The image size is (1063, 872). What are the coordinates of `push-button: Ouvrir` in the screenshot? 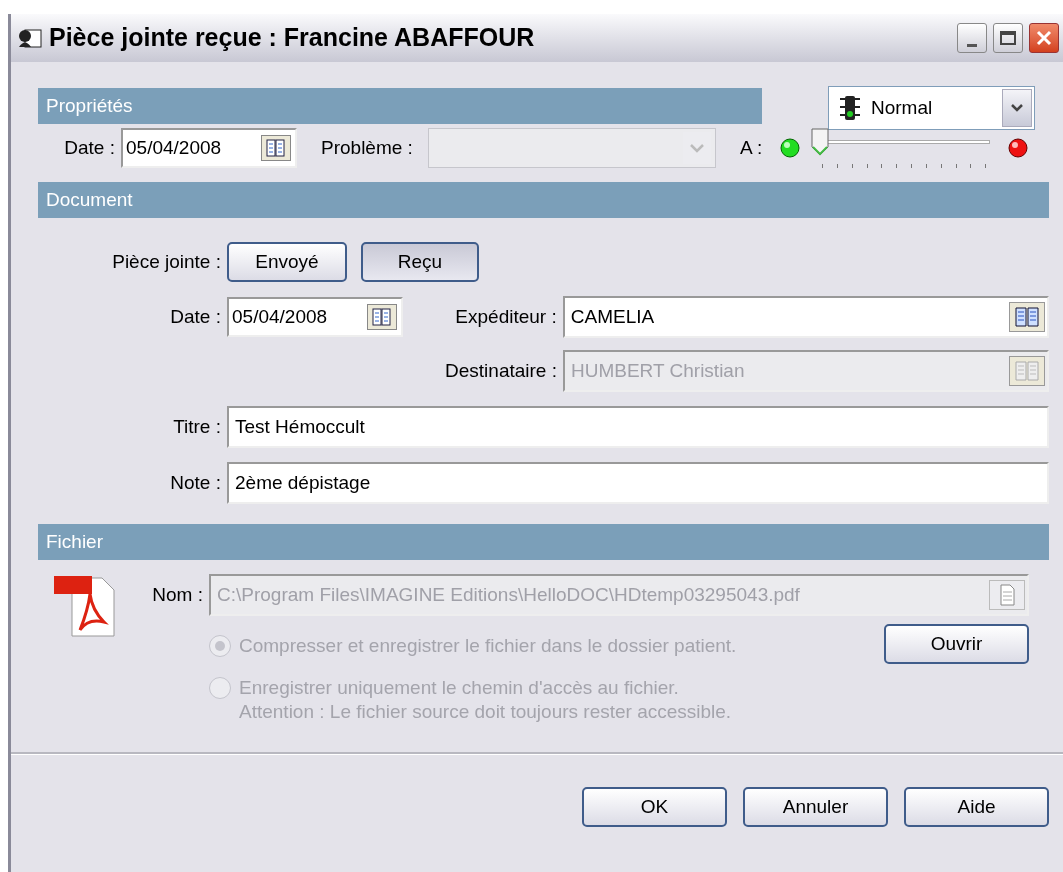 It's located at (956, 644).